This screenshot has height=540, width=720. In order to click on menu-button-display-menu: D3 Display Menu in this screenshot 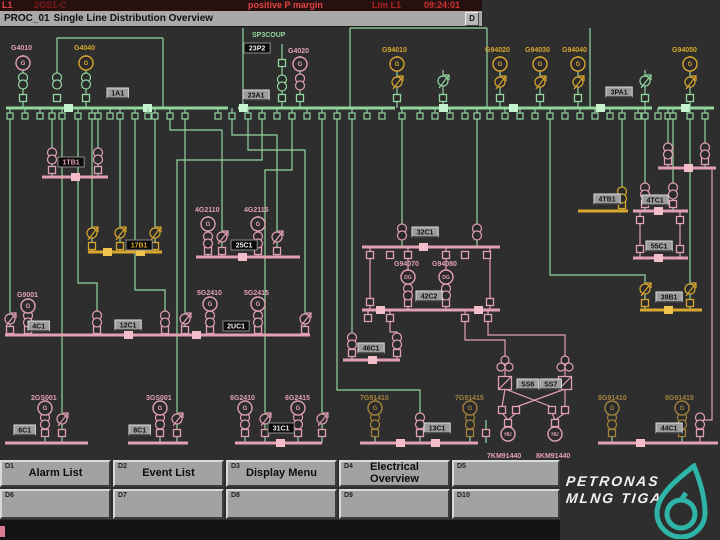, I will do `click(281, 473)`.